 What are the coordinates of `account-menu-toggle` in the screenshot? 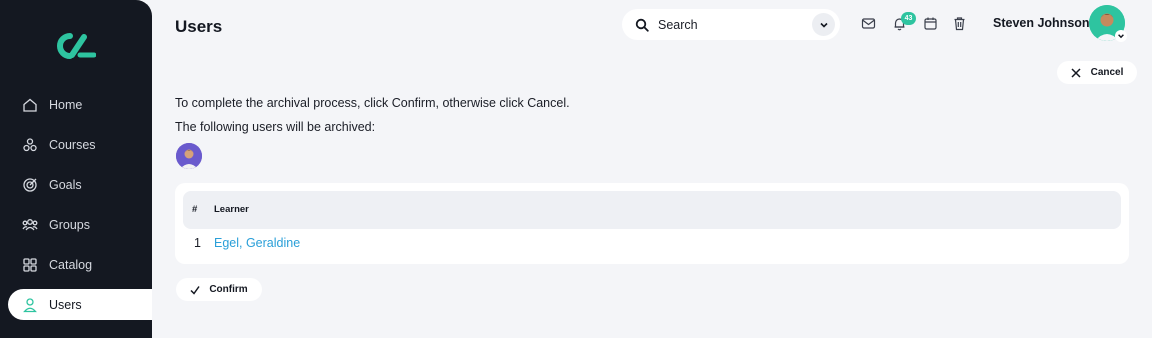 It's located at (1121, 36).